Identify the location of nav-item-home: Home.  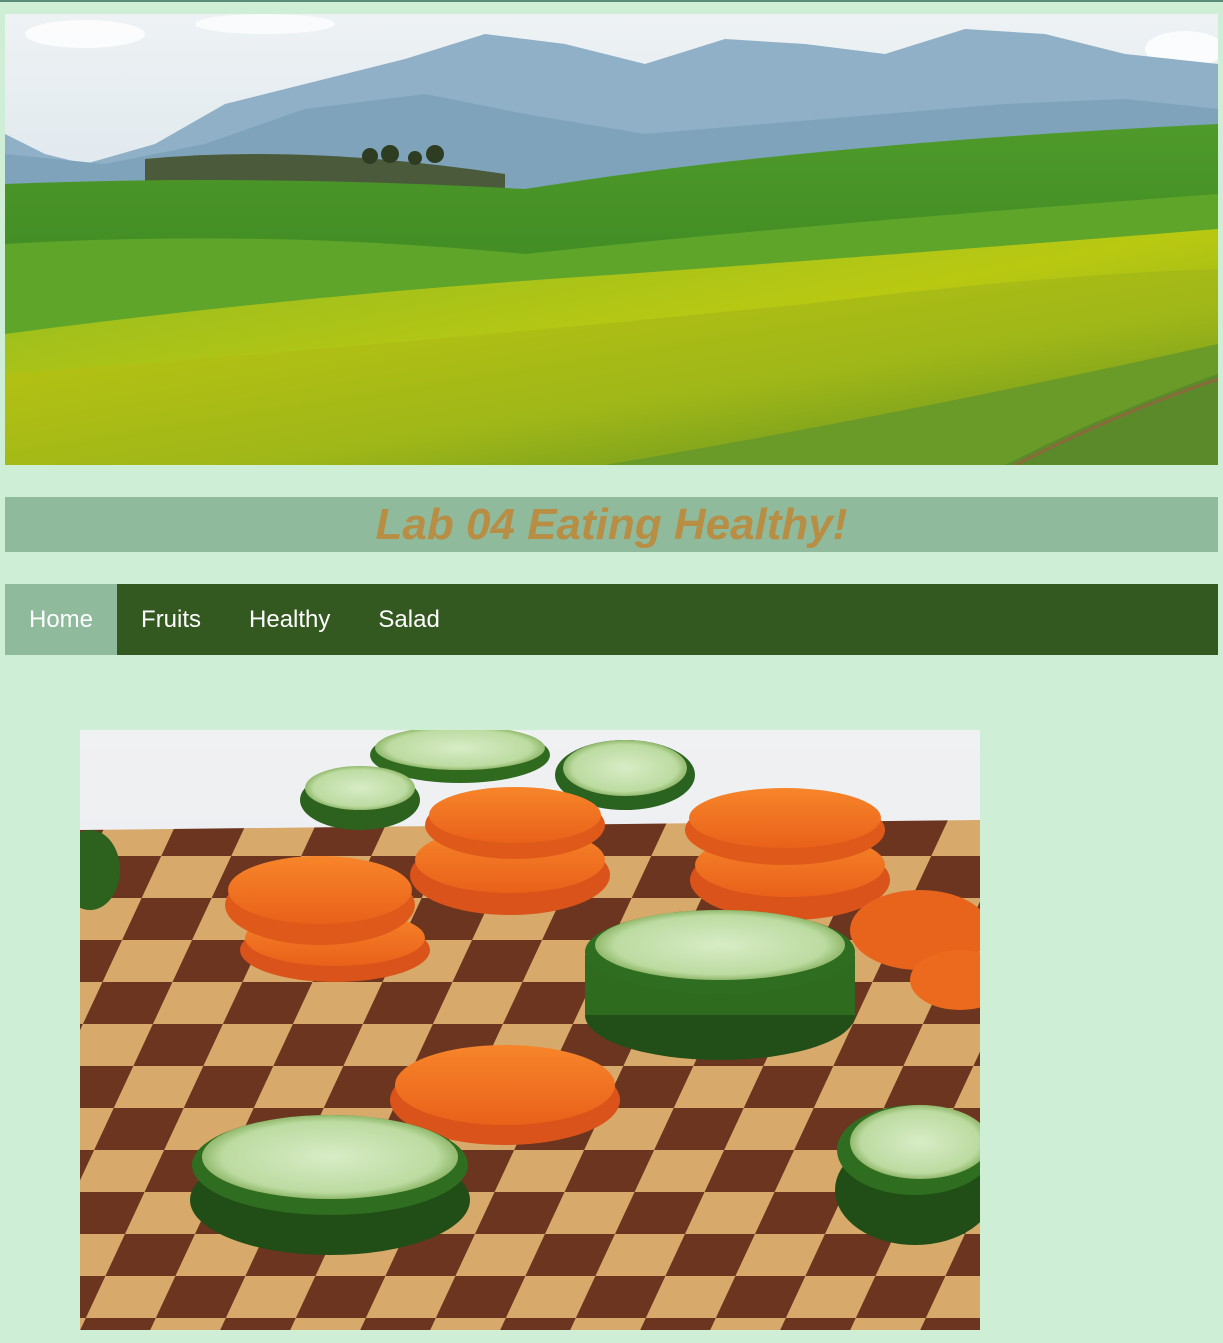
(61, 619).